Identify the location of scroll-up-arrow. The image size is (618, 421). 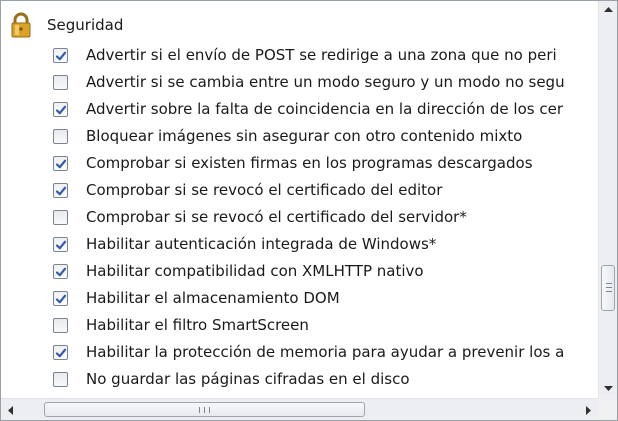
(608, 10).